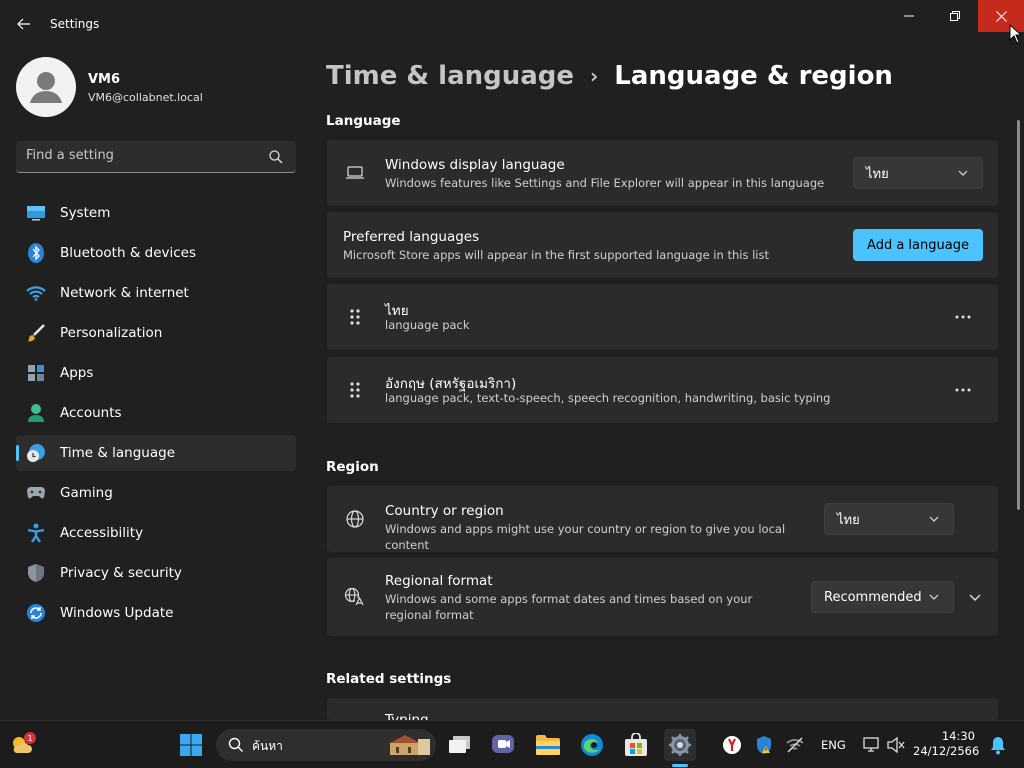 The width and height of the screenshot is (1024, 768). What do you see at coordinates (609, 76) in the screenshot?
I see `breadcrumb: Time & language › Language & region` at bounding box center [609, 76].